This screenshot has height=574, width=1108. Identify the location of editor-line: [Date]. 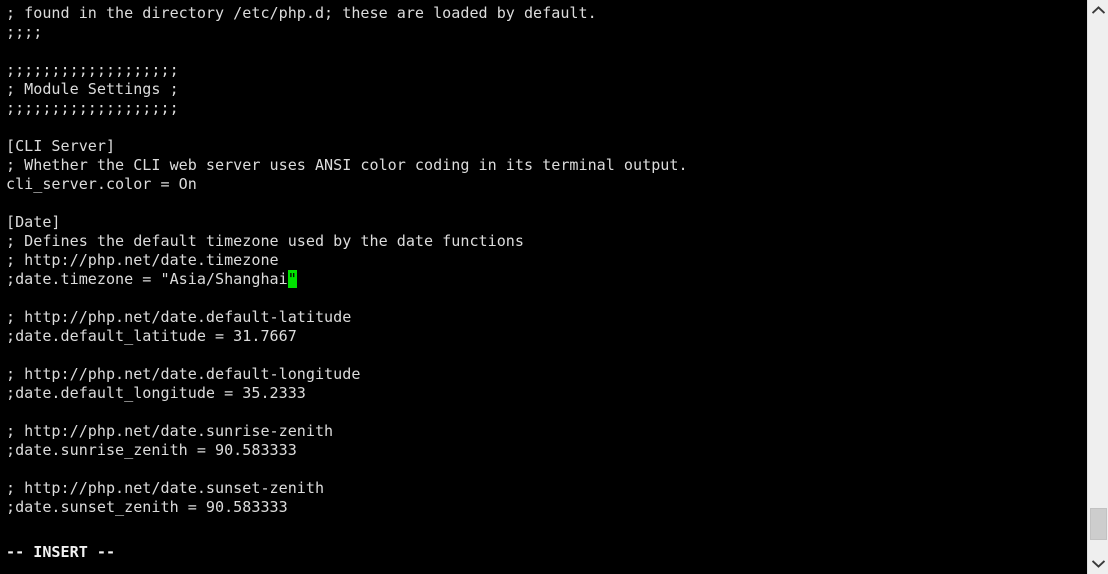
(33, 222).